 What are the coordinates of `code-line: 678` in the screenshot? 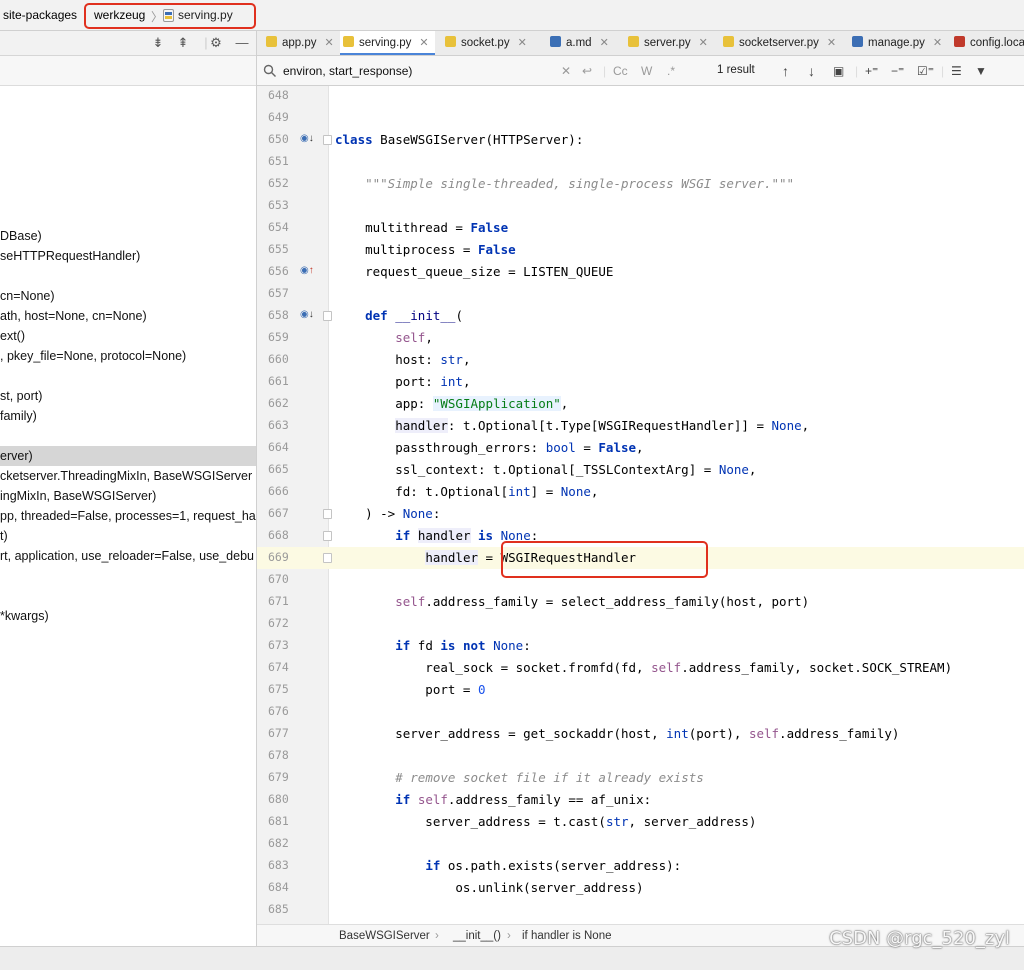 It's located at (640, 756).